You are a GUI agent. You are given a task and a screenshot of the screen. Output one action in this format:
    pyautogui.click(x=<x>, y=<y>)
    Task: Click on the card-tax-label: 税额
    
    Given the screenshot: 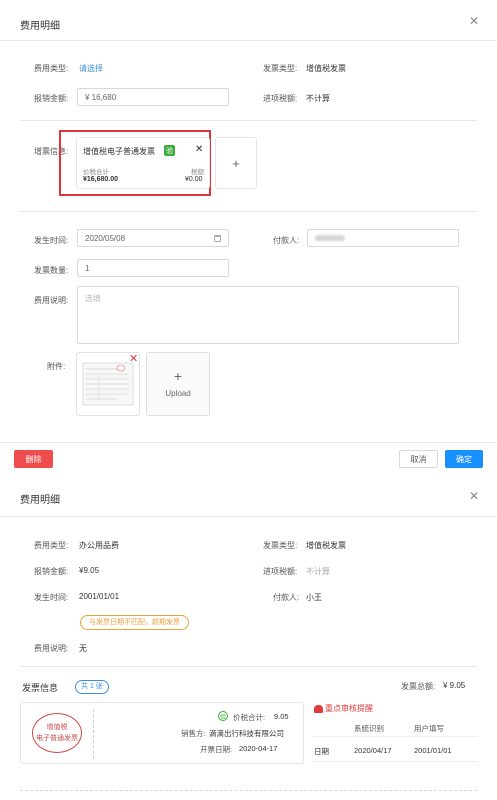 What is the action you would take?
    pyautogui.click(x=197, y=172)
    